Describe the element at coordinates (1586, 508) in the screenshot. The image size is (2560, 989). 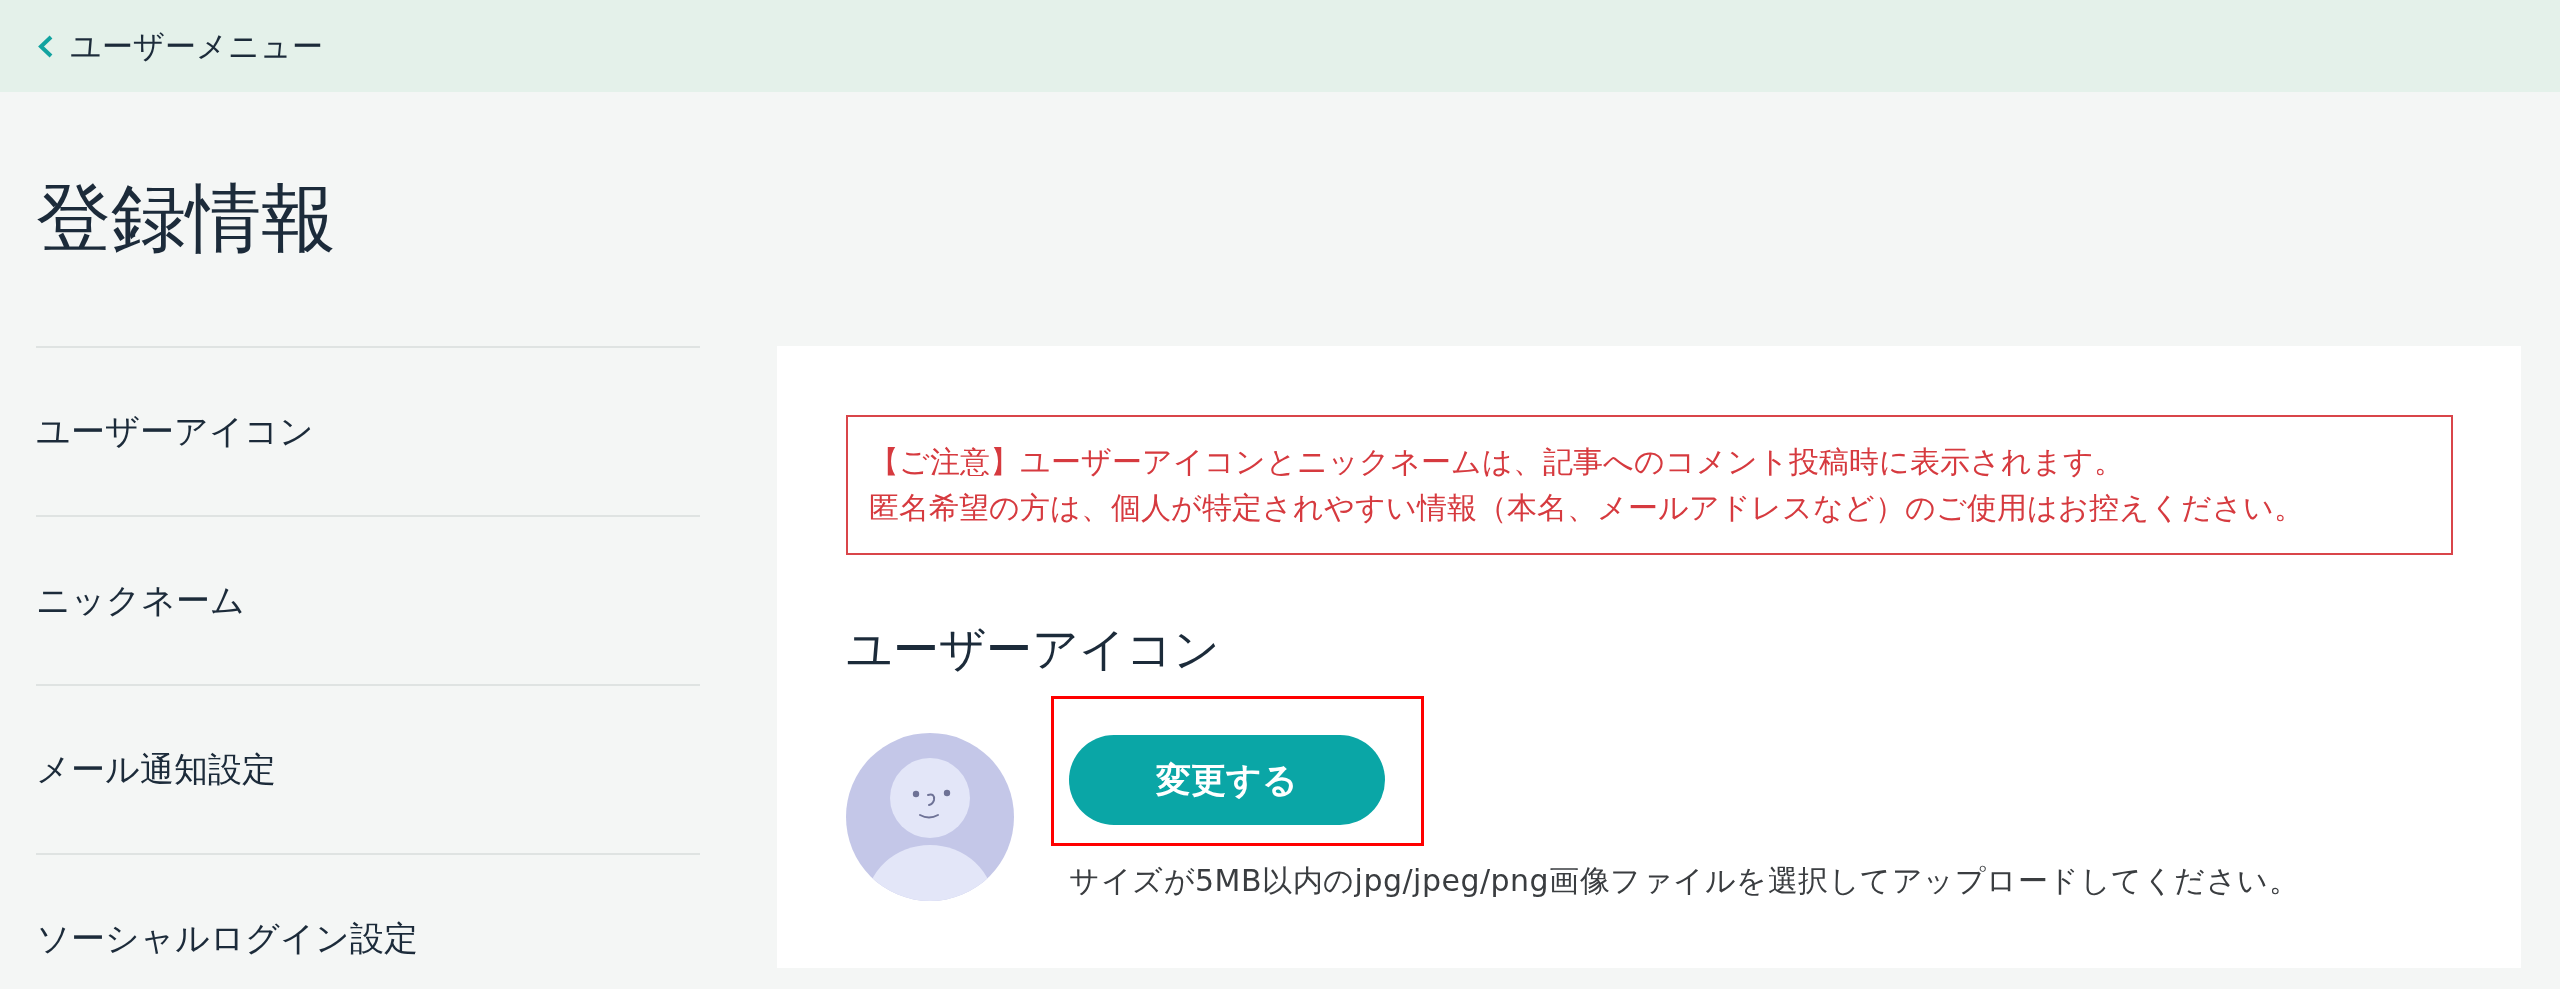
I see `notice-text: 匿名希望の方は、個人が特定されやすい情報（本名、メールアドレスなど）のご使用はお控えください。` at that location.